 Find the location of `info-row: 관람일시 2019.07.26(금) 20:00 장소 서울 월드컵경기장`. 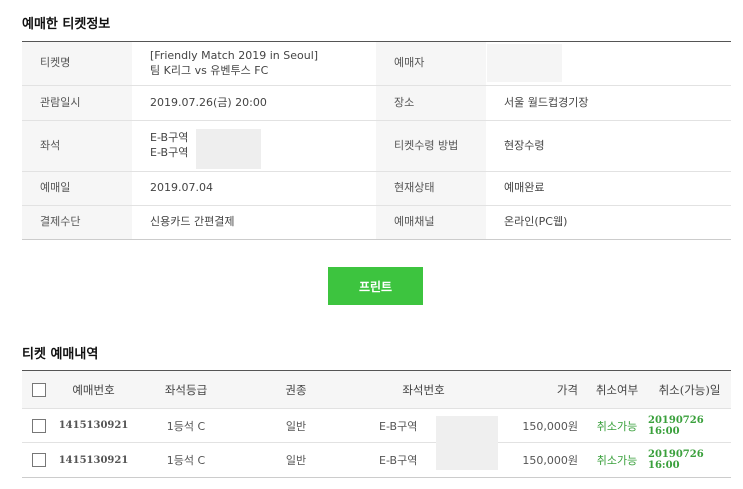

info-row: 관람일시 2019.07.26(금) 20:00 장소 서울 월드컵경기장 is located at coordinates (376, 103).